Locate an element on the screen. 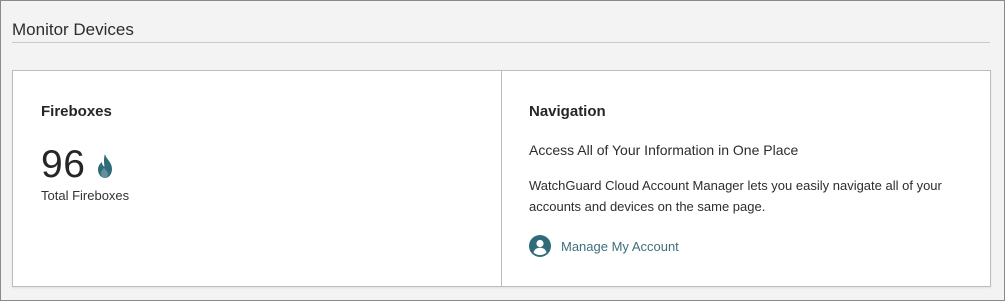 This screenshot has height=301, width=1005. page-title: Monitor Devices is located at coordinates (73, 29).